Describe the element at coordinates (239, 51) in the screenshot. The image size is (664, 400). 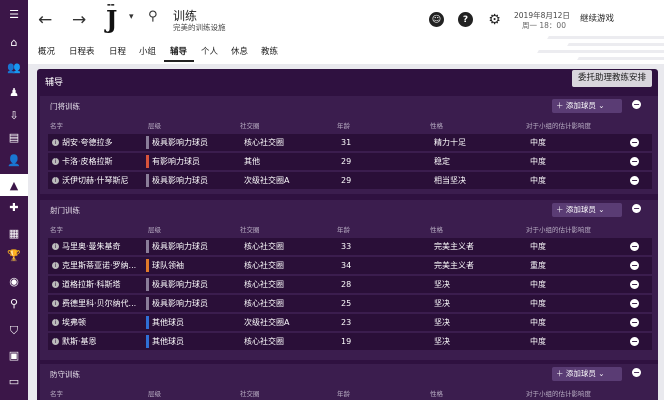
I see `tab-rest: 休息` at that location.